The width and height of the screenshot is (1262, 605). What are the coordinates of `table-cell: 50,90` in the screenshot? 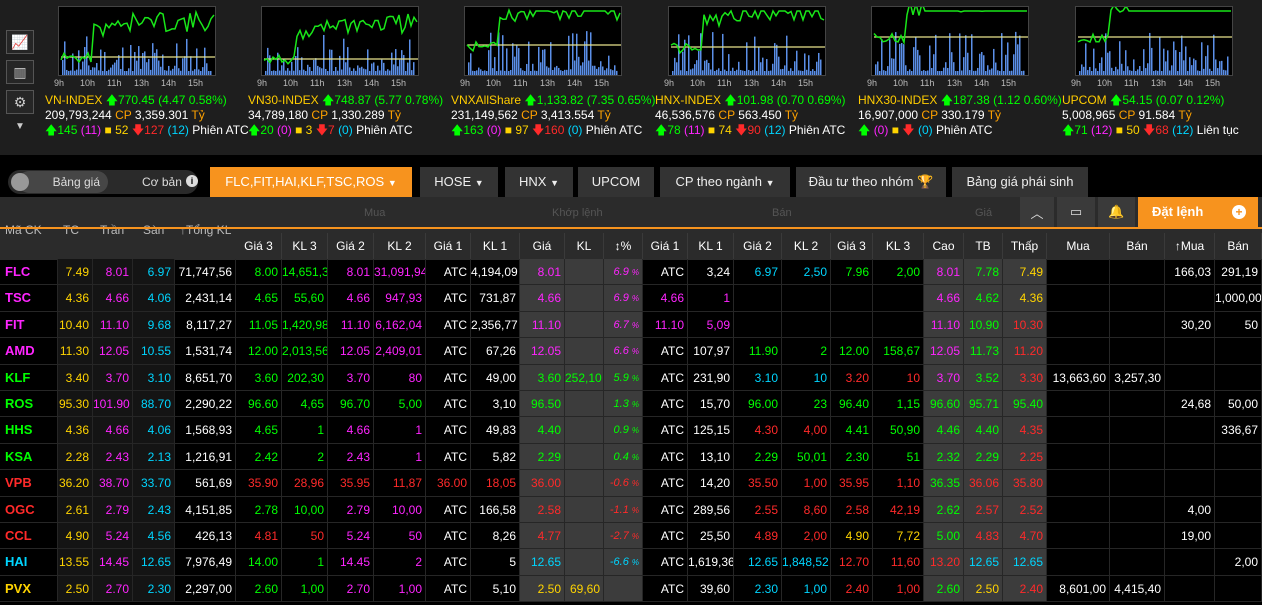 It's located at (898, 430).